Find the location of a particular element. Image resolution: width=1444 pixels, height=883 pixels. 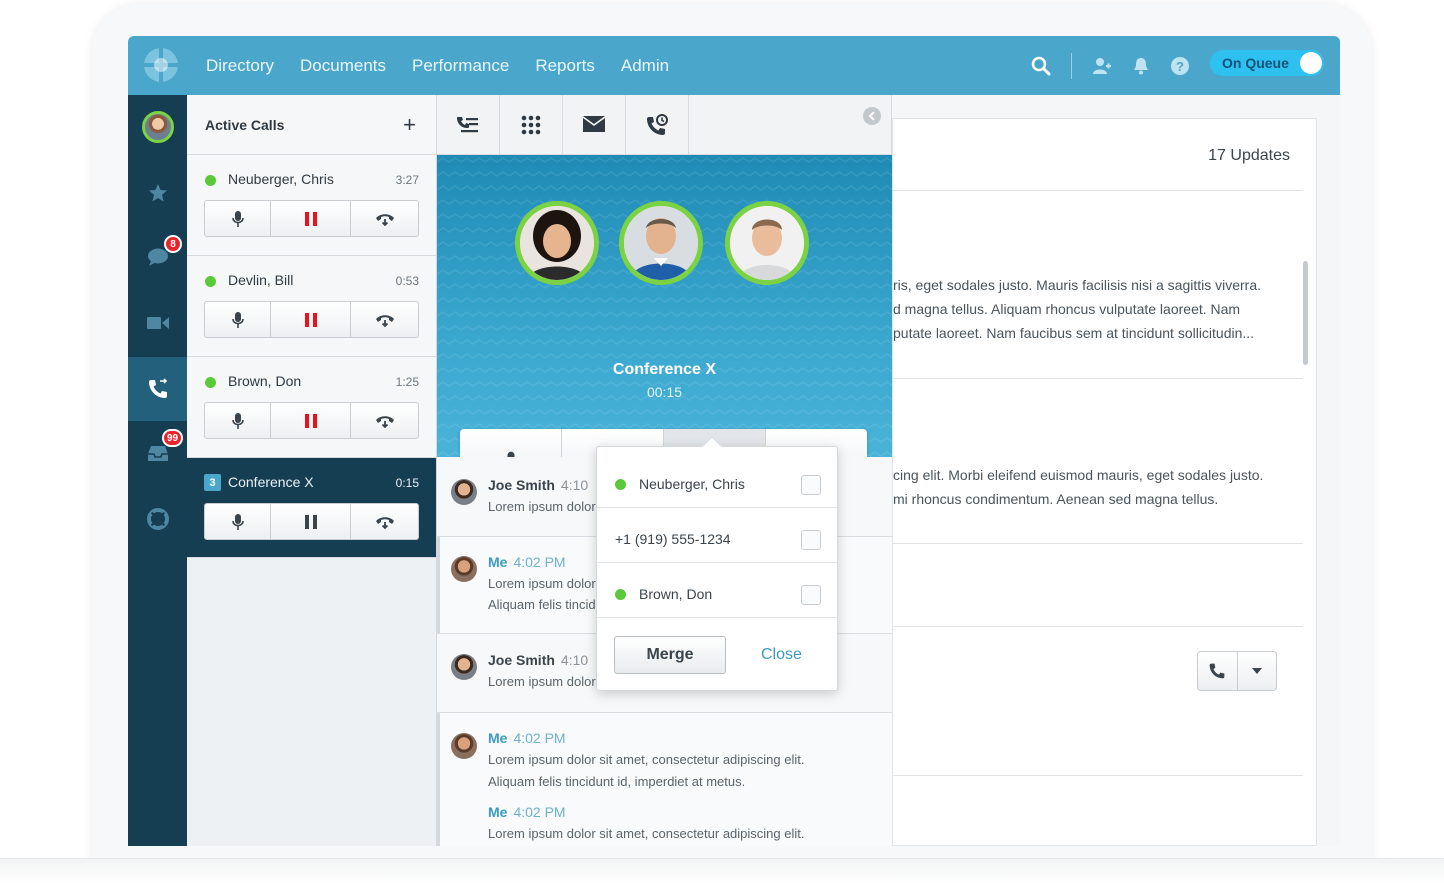

chevron-left-icon is located at coordinates (871, 116).